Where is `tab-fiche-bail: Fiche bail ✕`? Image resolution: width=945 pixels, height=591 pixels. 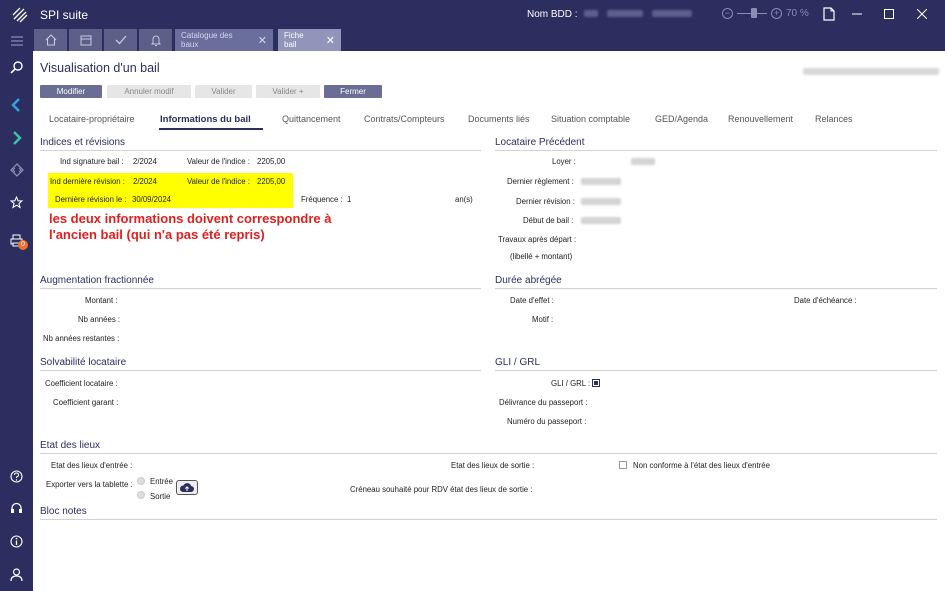
tab-fiche-bail: Fiche bail ✕ is located at coordinates (309, 40).